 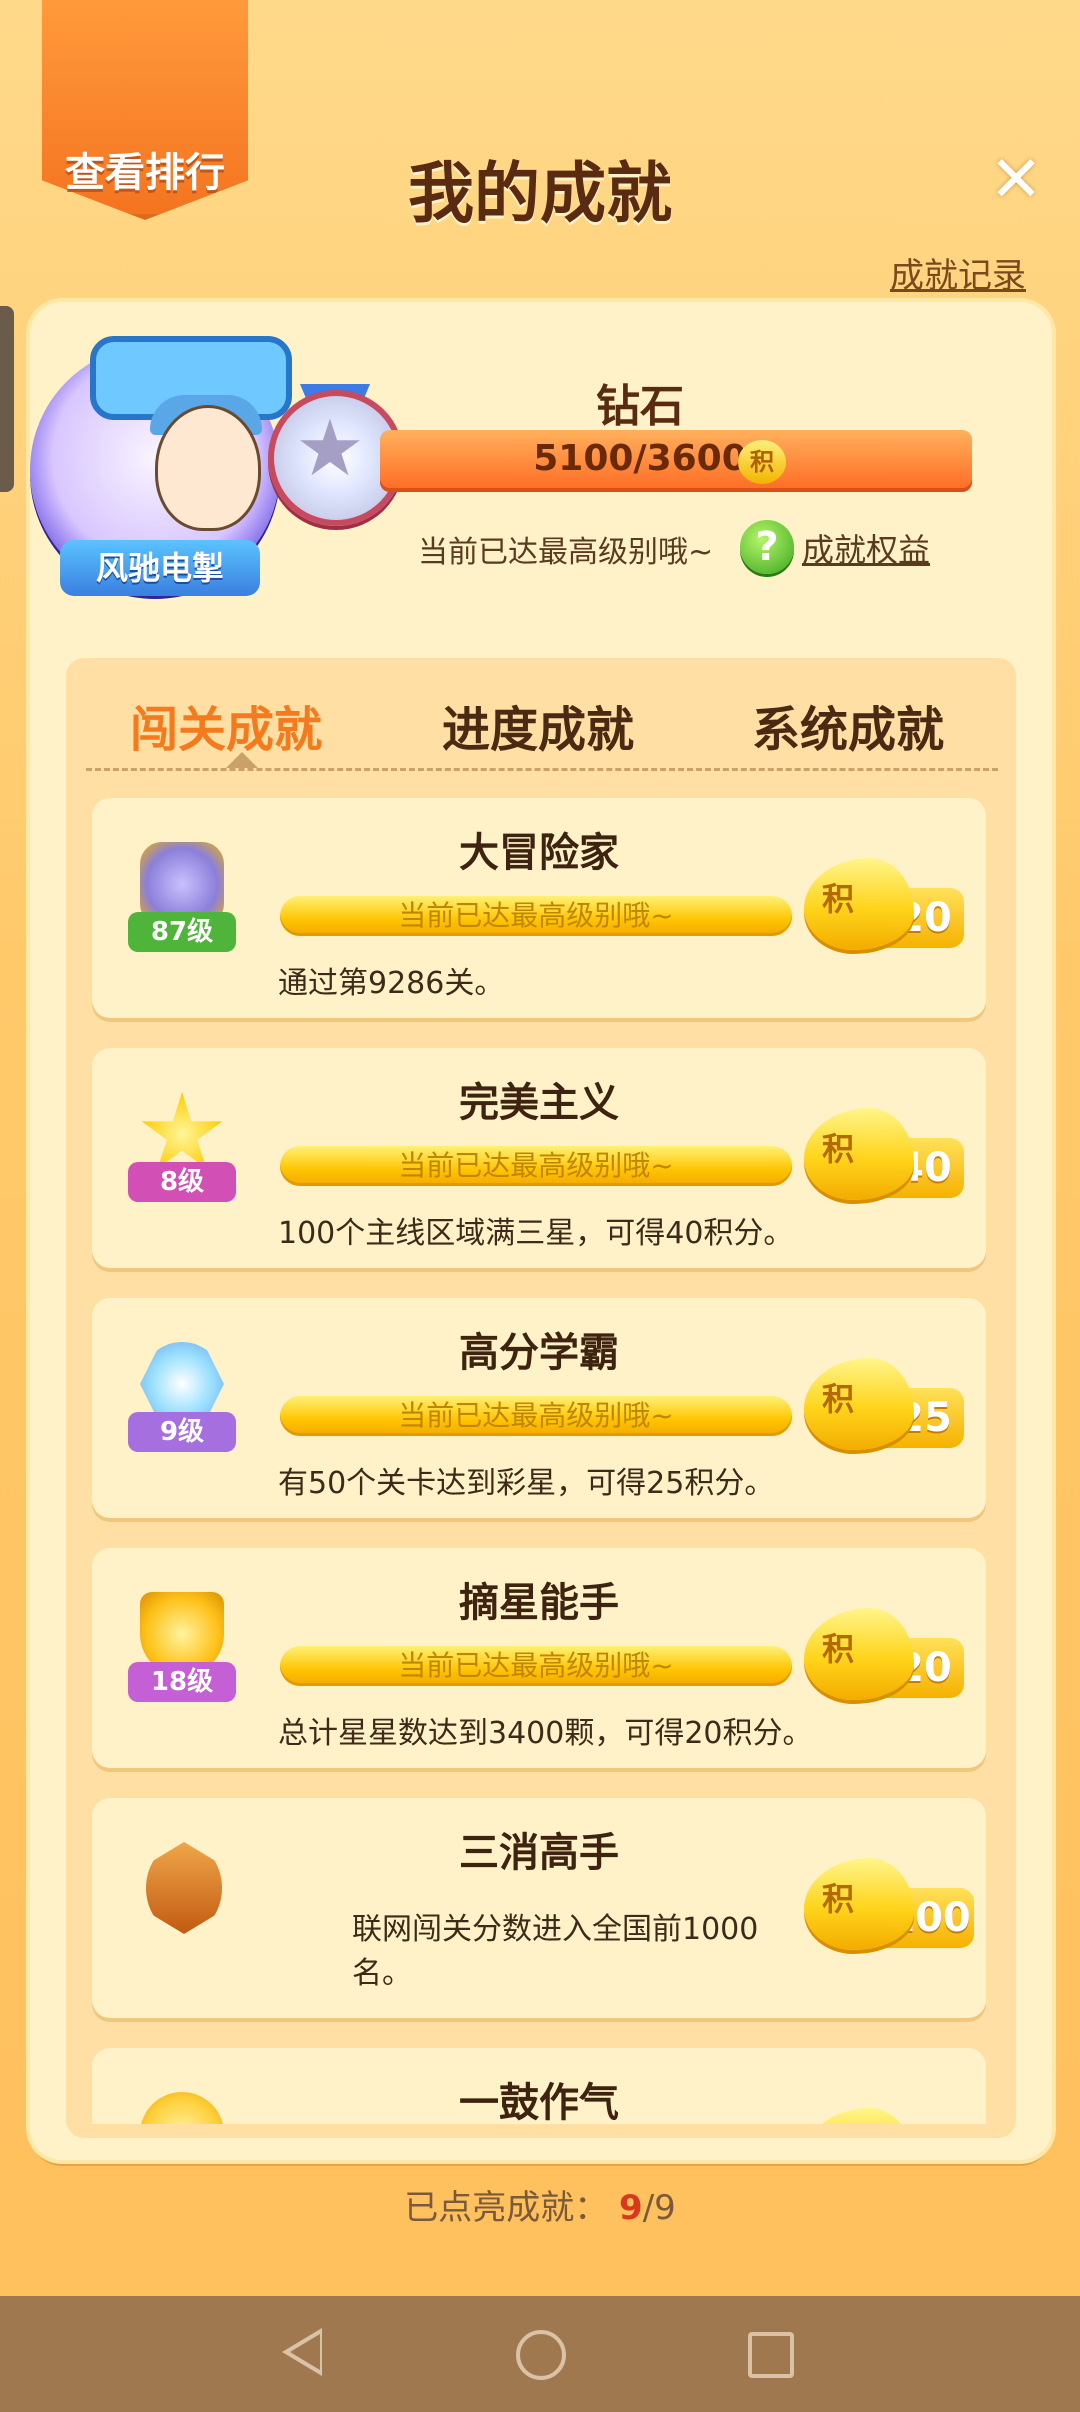 I want to click on lit-achievements-count: 已点亮成就： 9/9, so click(x=540, y=2204).